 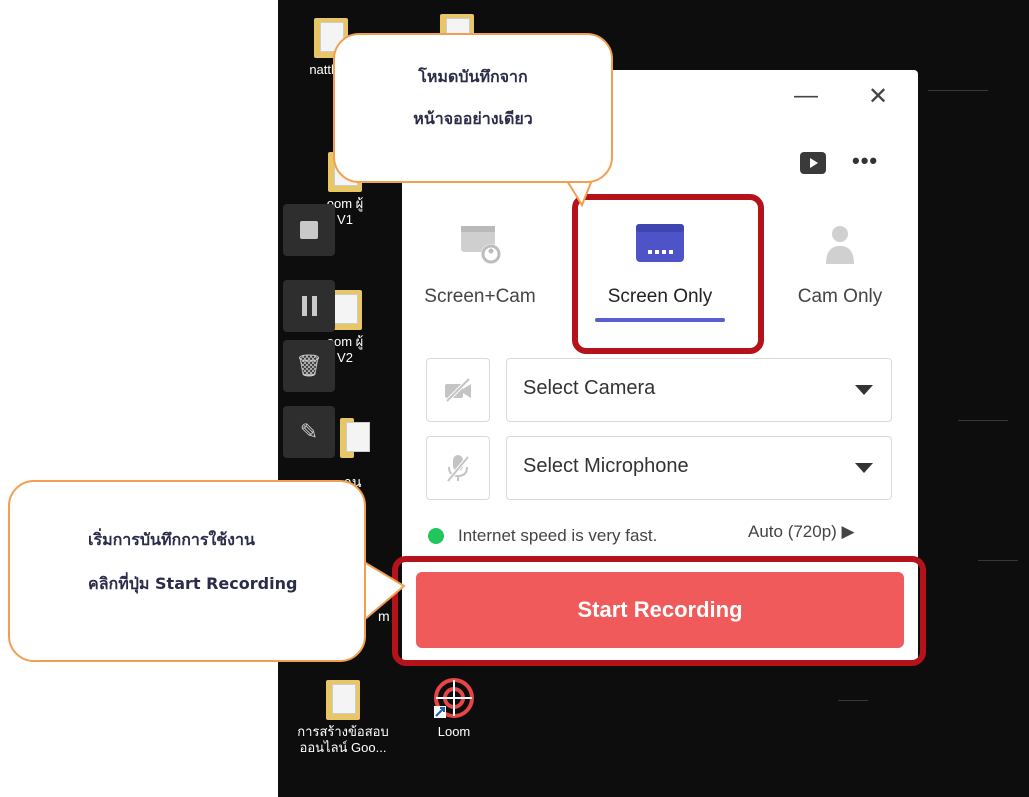 What do you see at coordinates (473, 108) in the screenshot?
I see `callout-top: โหมดบันทึกจาก หน้าจออย่างเดียว` at bounding box center [473, 108].